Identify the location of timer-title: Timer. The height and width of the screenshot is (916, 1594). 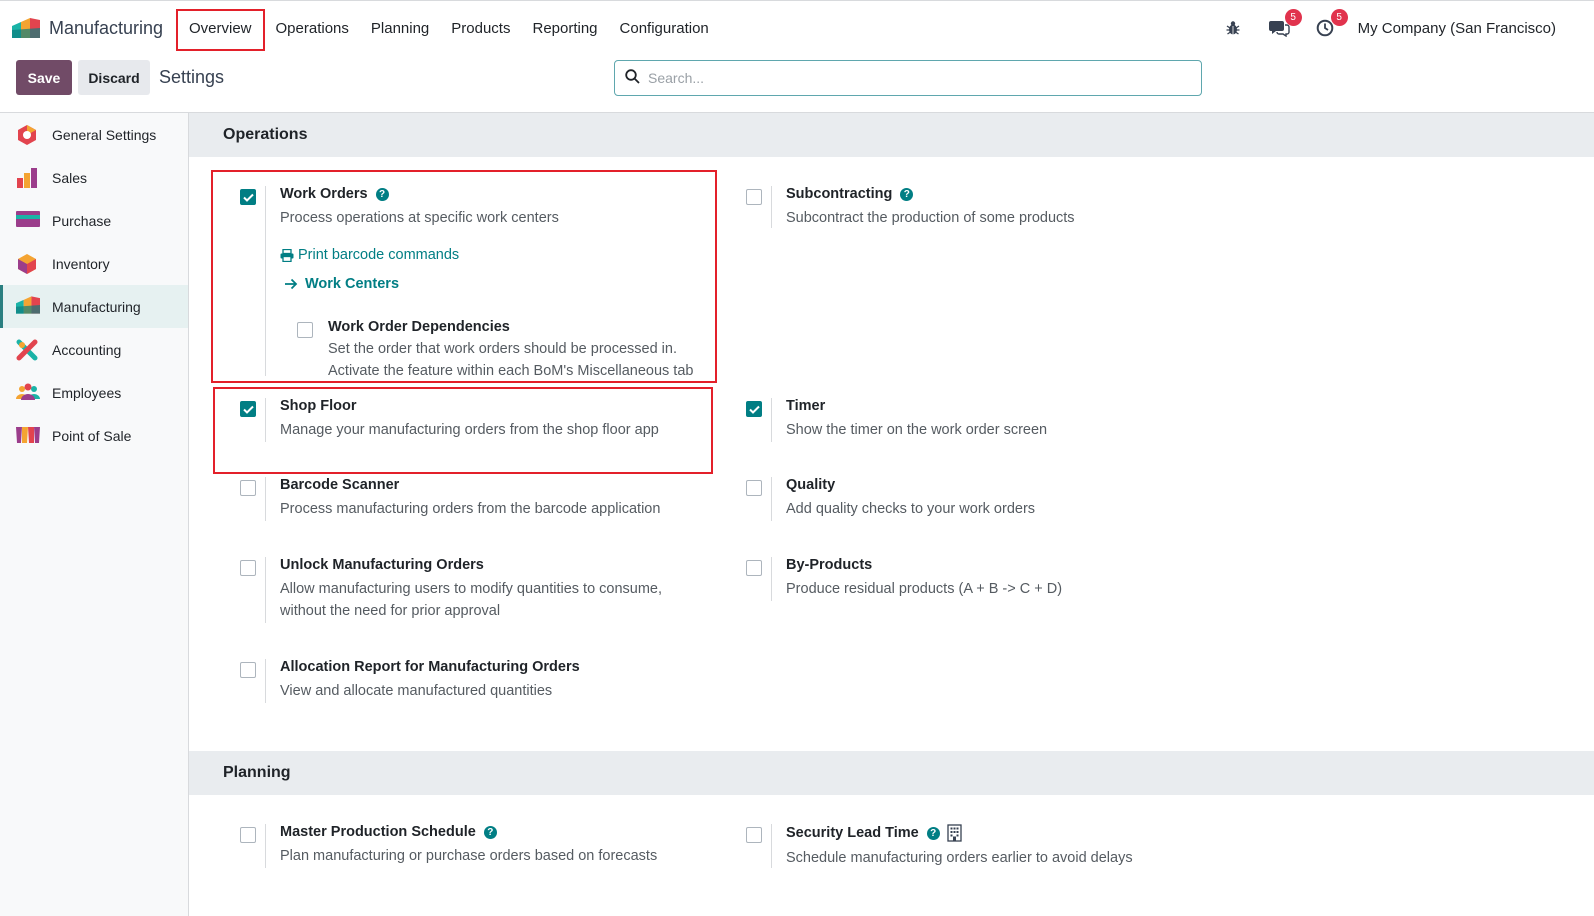
(806, 406).